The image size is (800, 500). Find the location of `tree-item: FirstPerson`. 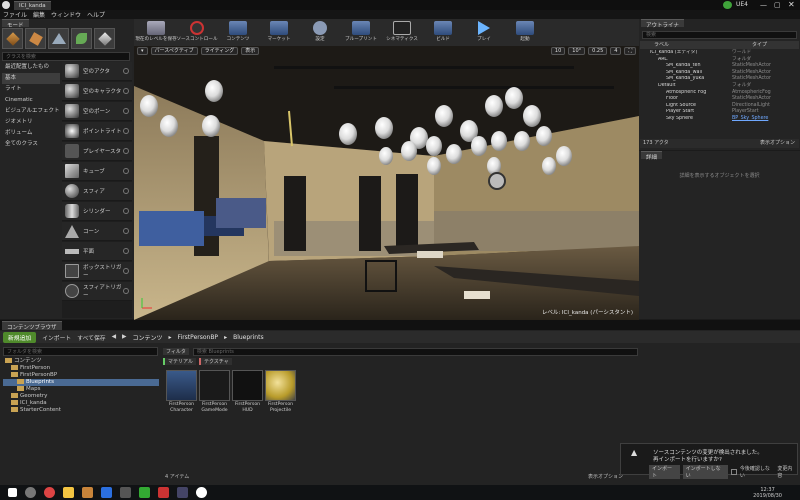

tree-item: FirstPerson is located at coordinates (81, 368).